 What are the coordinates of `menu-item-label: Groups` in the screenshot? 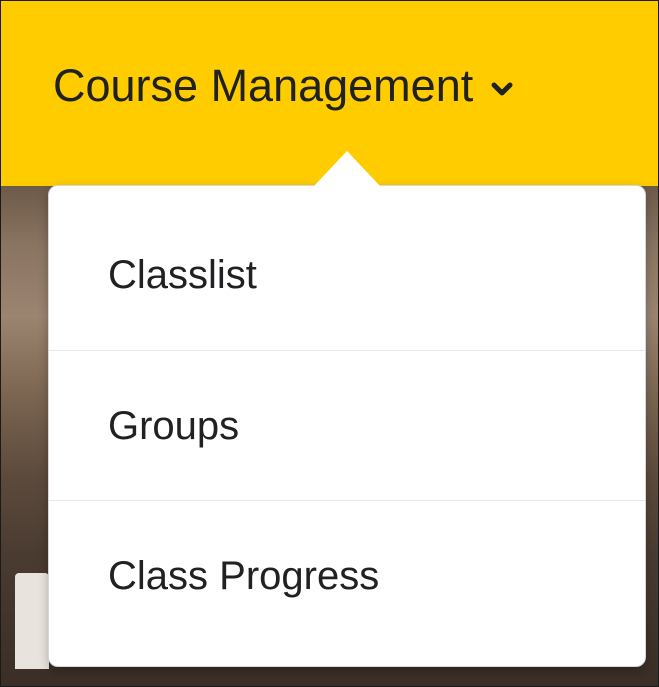 It's located at (174, 425).